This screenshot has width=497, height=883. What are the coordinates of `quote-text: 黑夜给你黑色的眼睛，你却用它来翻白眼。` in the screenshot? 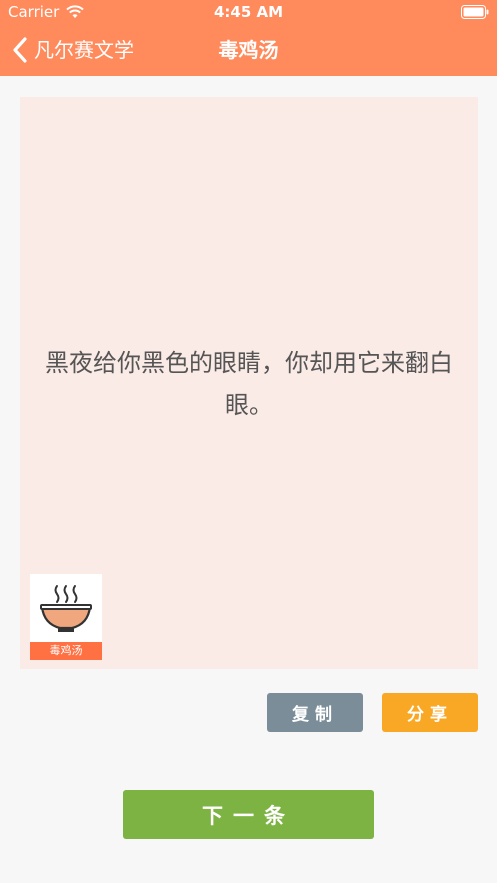 It's located at (249, 384).